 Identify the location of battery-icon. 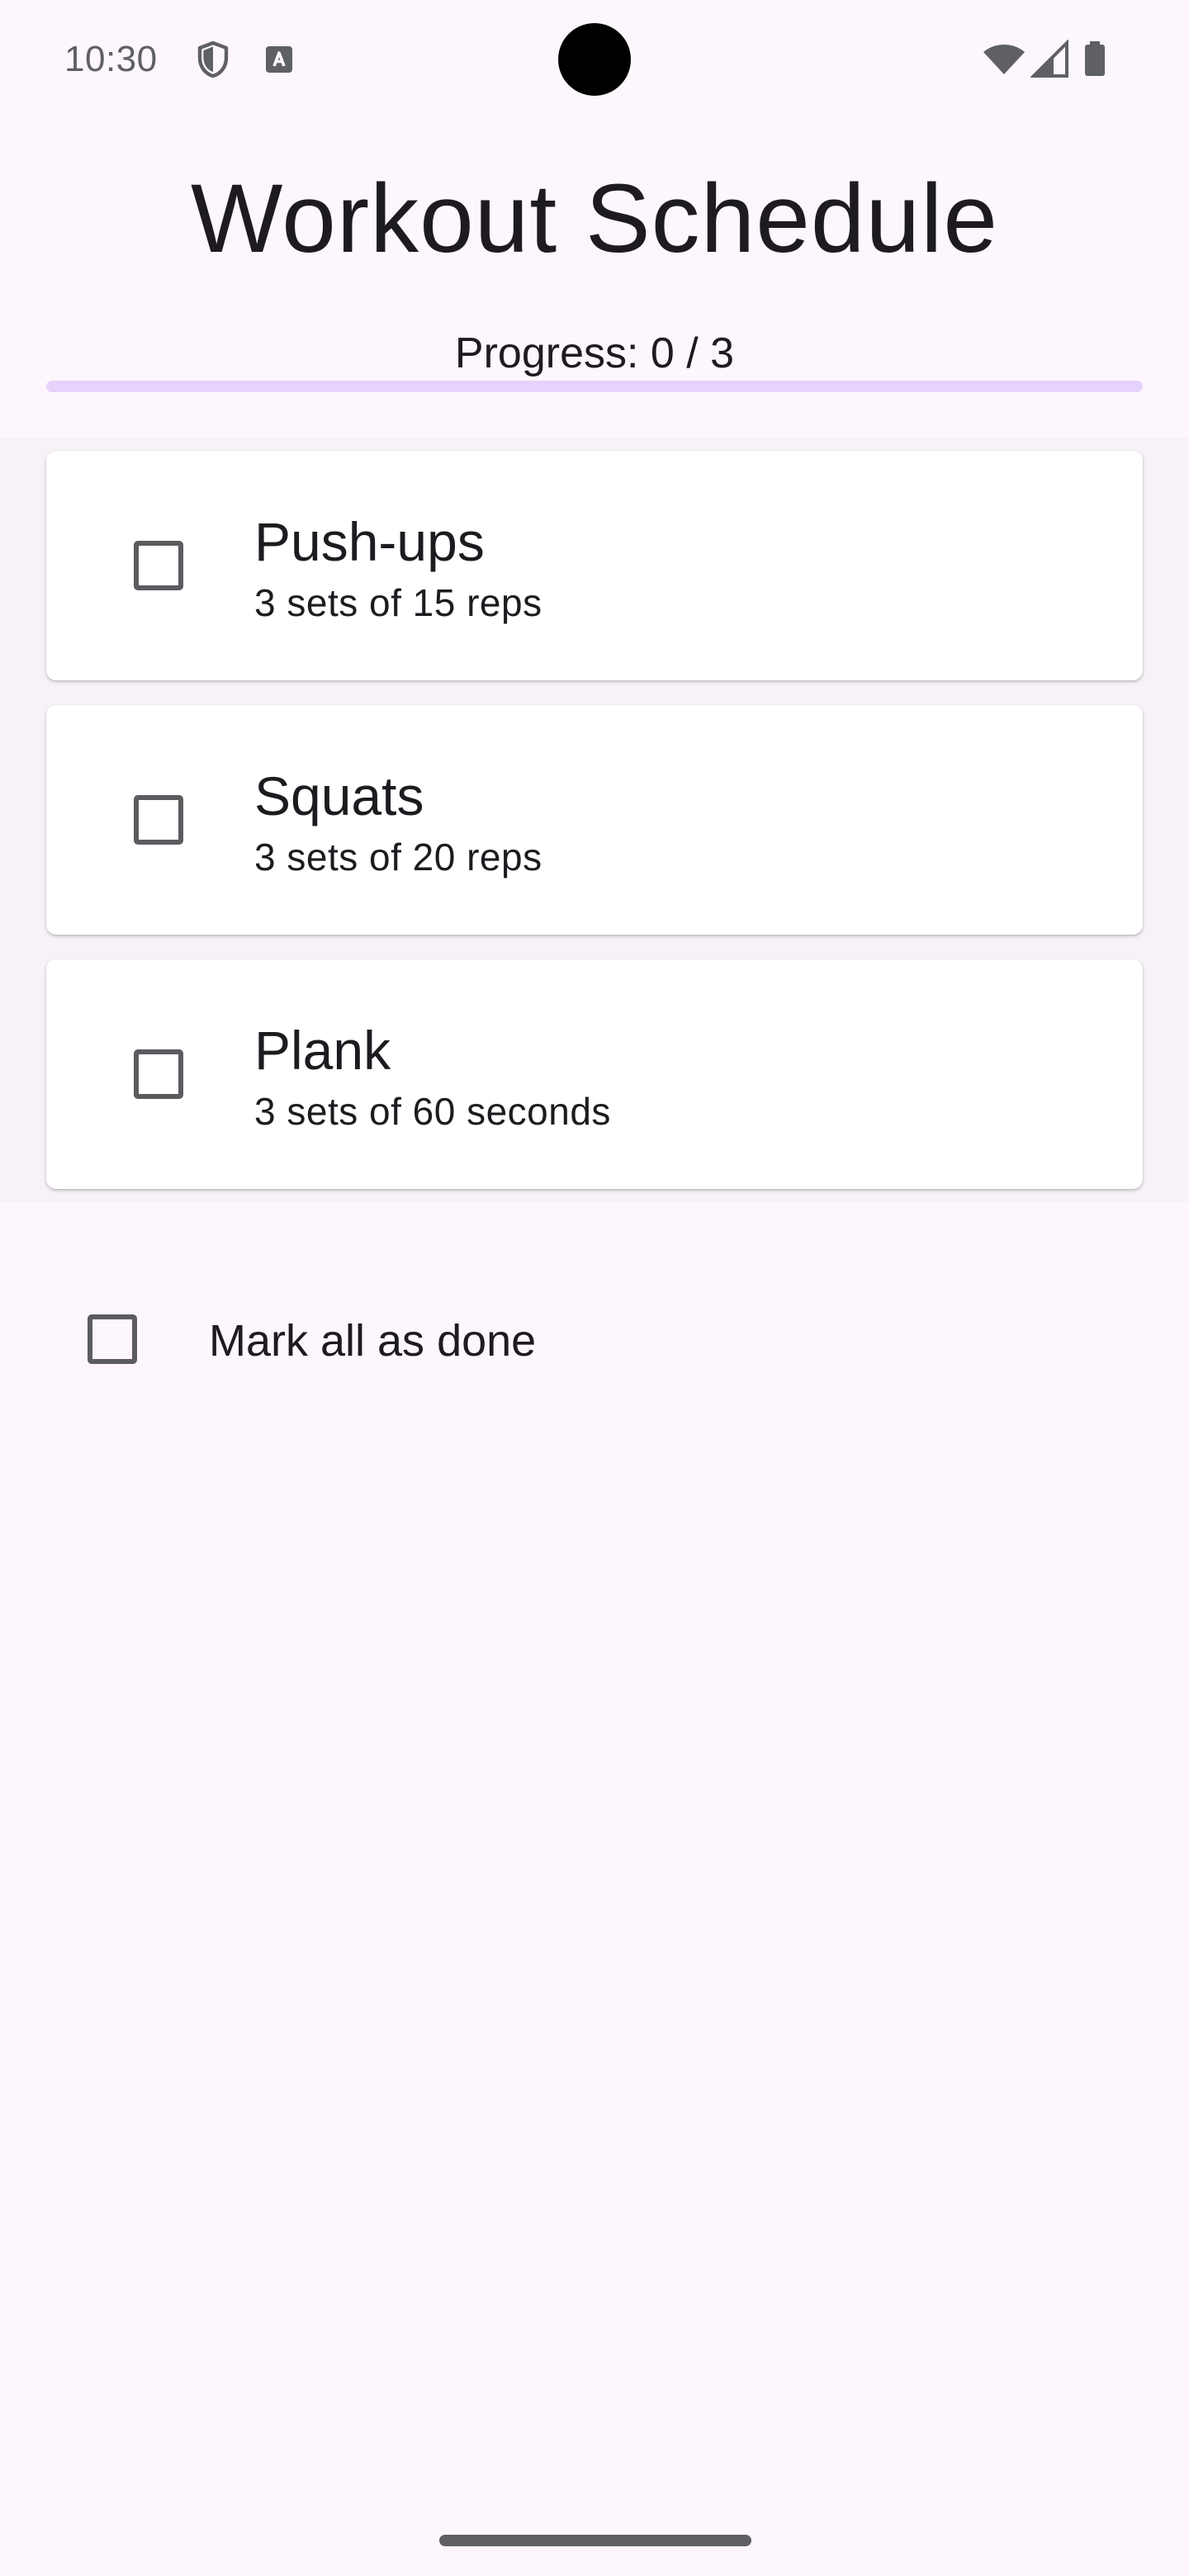
(1095, 59).